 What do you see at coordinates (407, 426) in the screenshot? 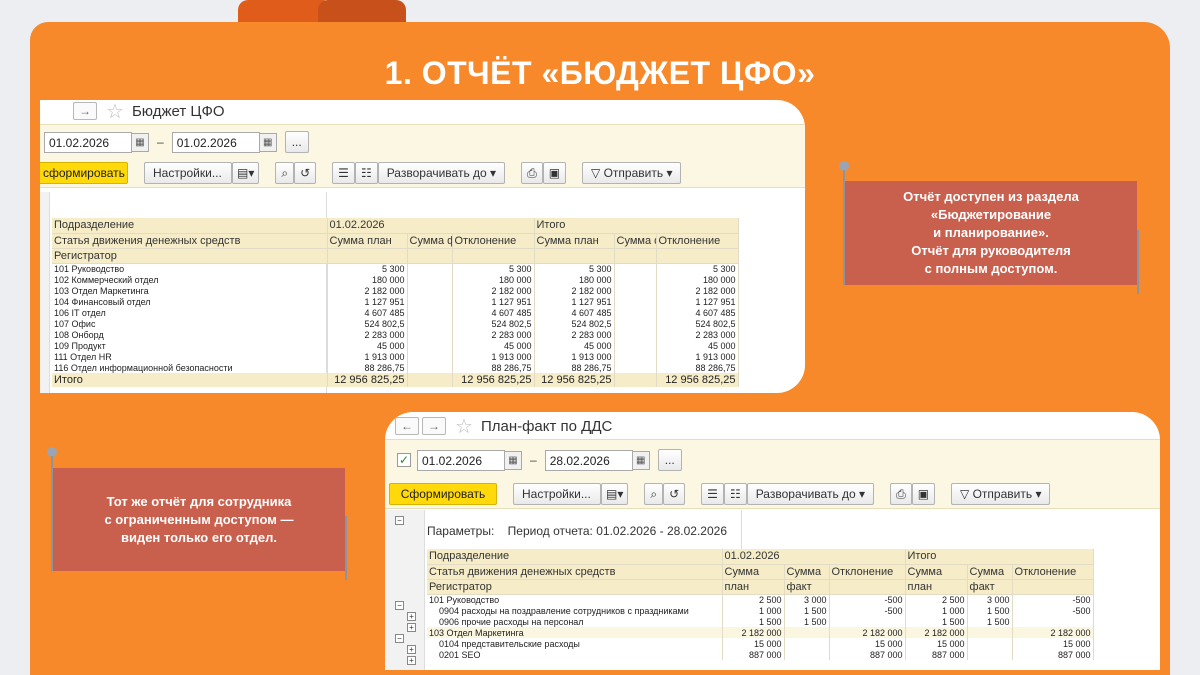
I see `back-arrow-icon: ←` at bounding box center [407, 426].